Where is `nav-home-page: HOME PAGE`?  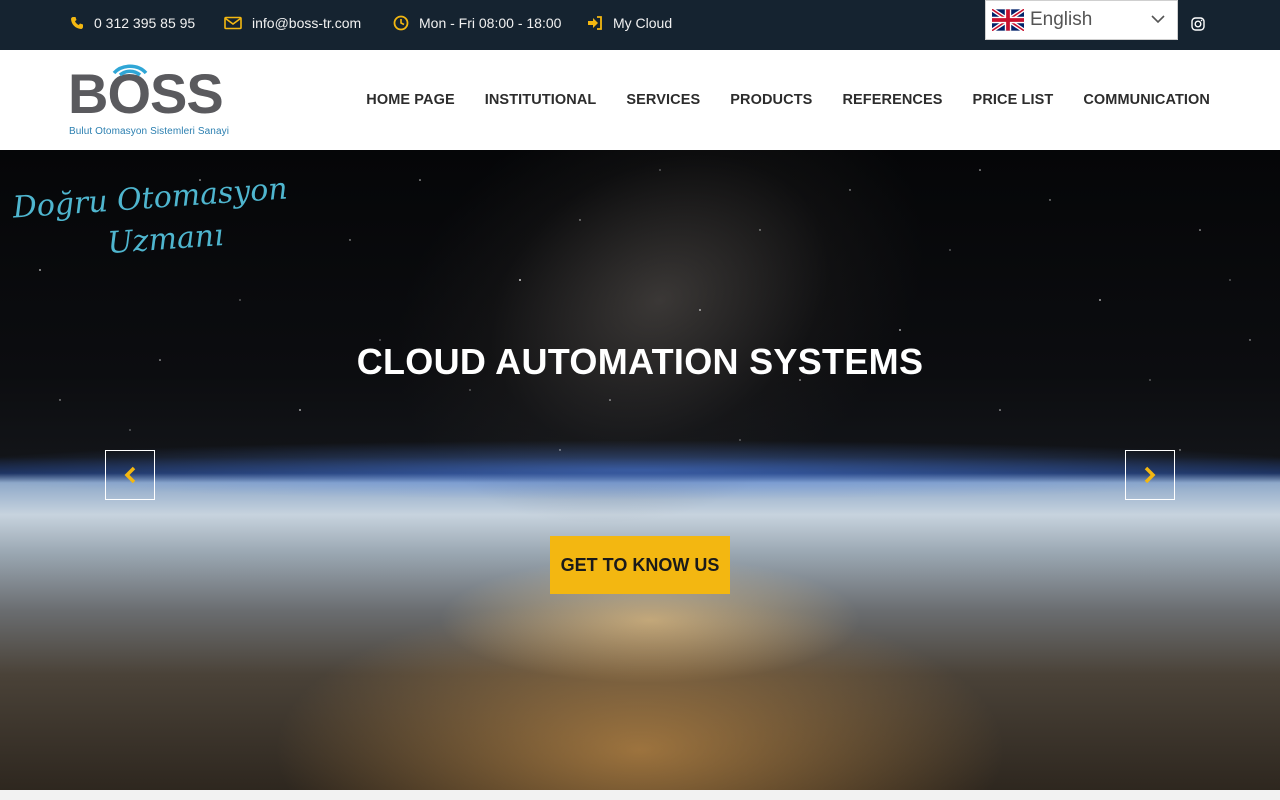
nav-home-page: HOME PAGE is located at coordinates (410, 100).